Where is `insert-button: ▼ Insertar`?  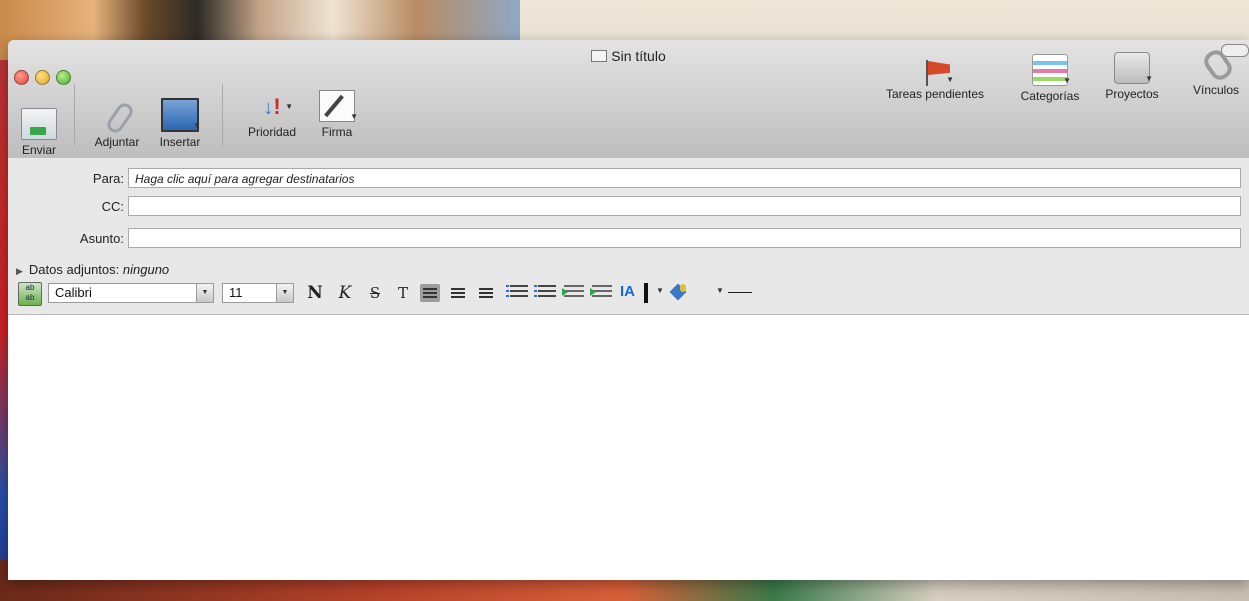
insert-button: ▼ Insertar is located at coordinates (180, 123).